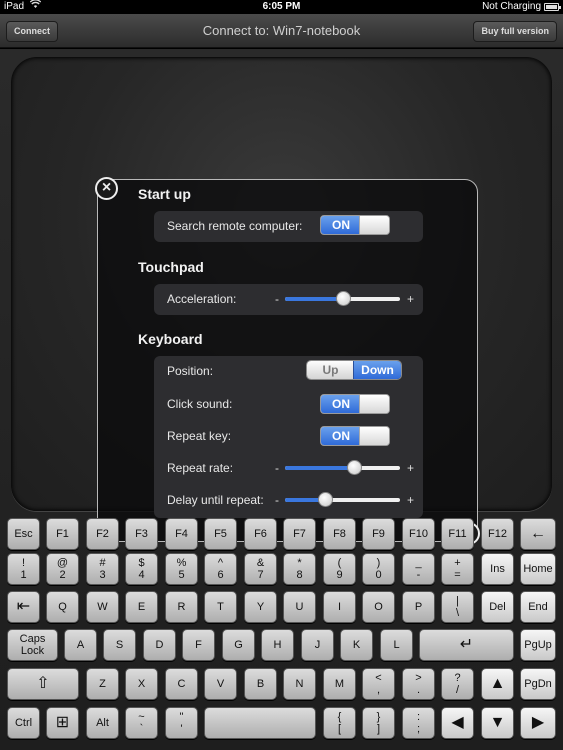  I want to click on key-minus: _ -, so click(418, 569).